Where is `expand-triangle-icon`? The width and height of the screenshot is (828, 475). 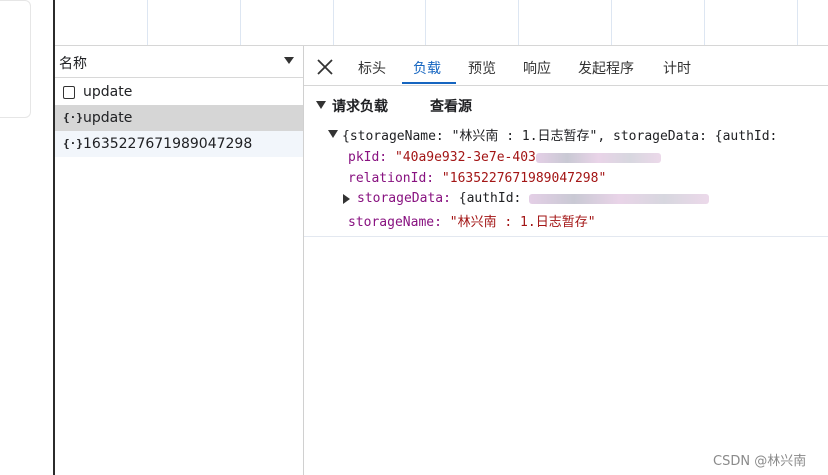
expand-triangle-icon is located at coordinates (346, 199).